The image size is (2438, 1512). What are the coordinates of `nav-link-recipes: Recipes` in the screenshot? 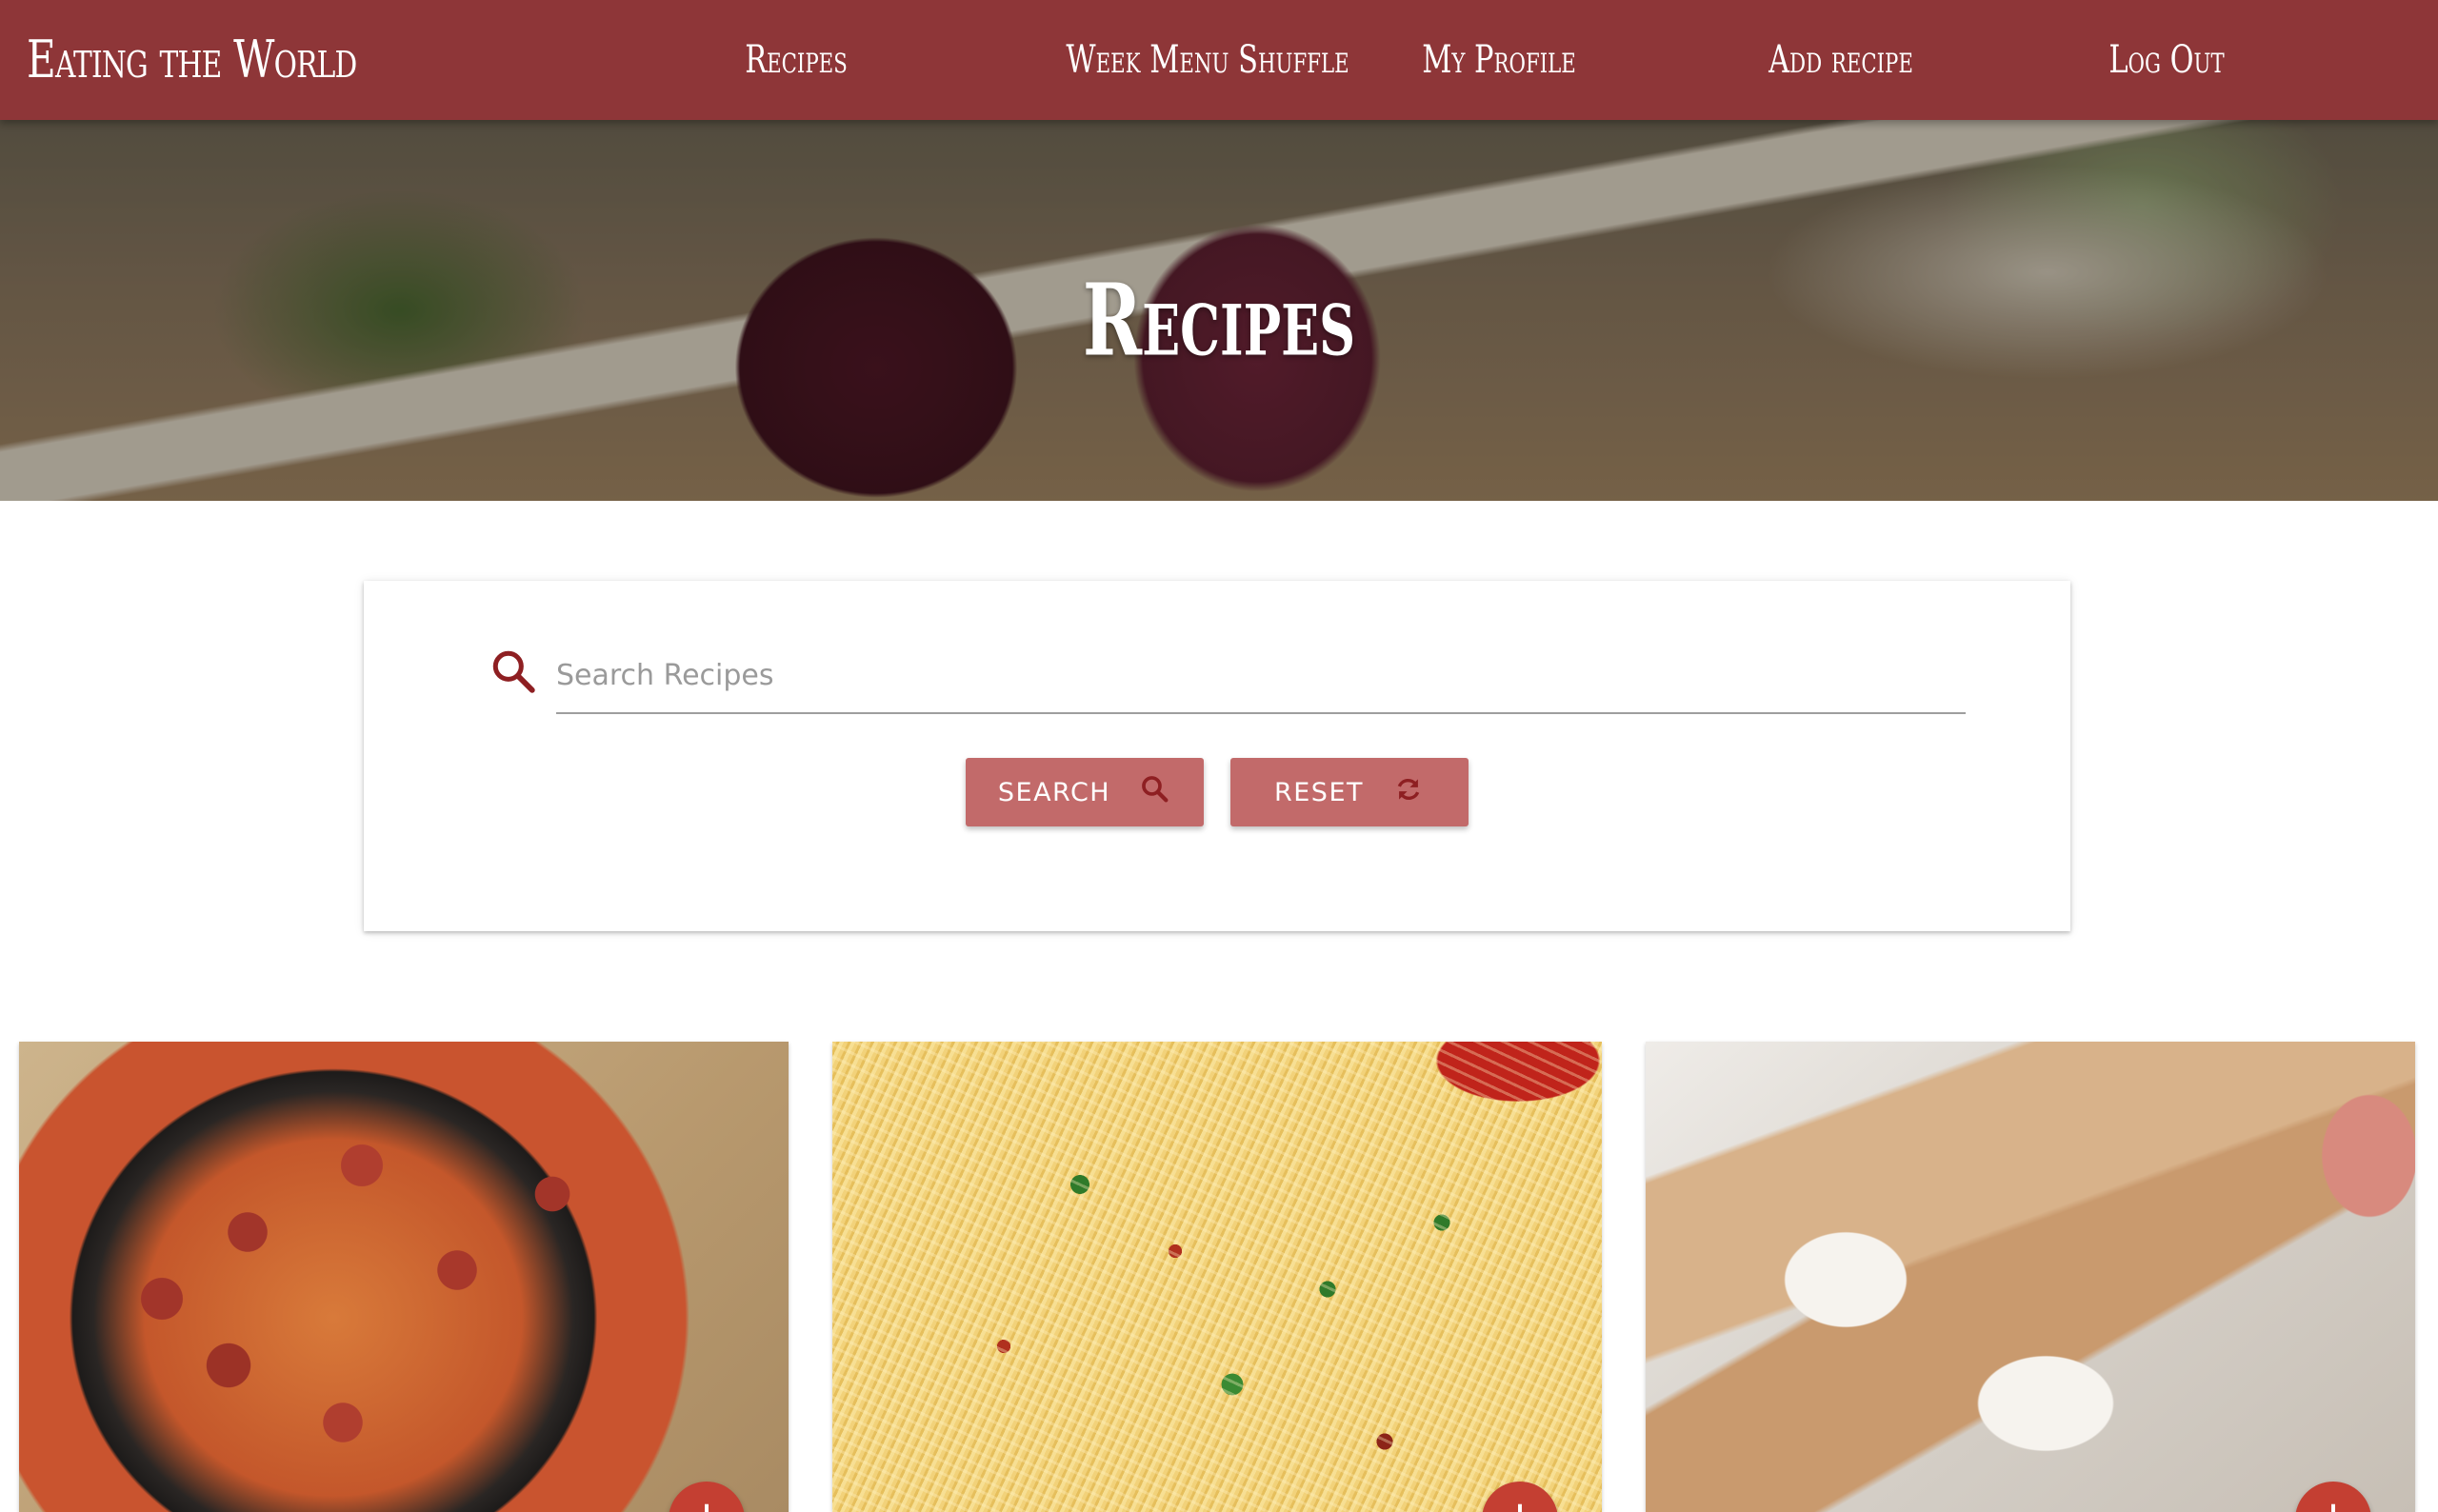 It's located at (796, 60).